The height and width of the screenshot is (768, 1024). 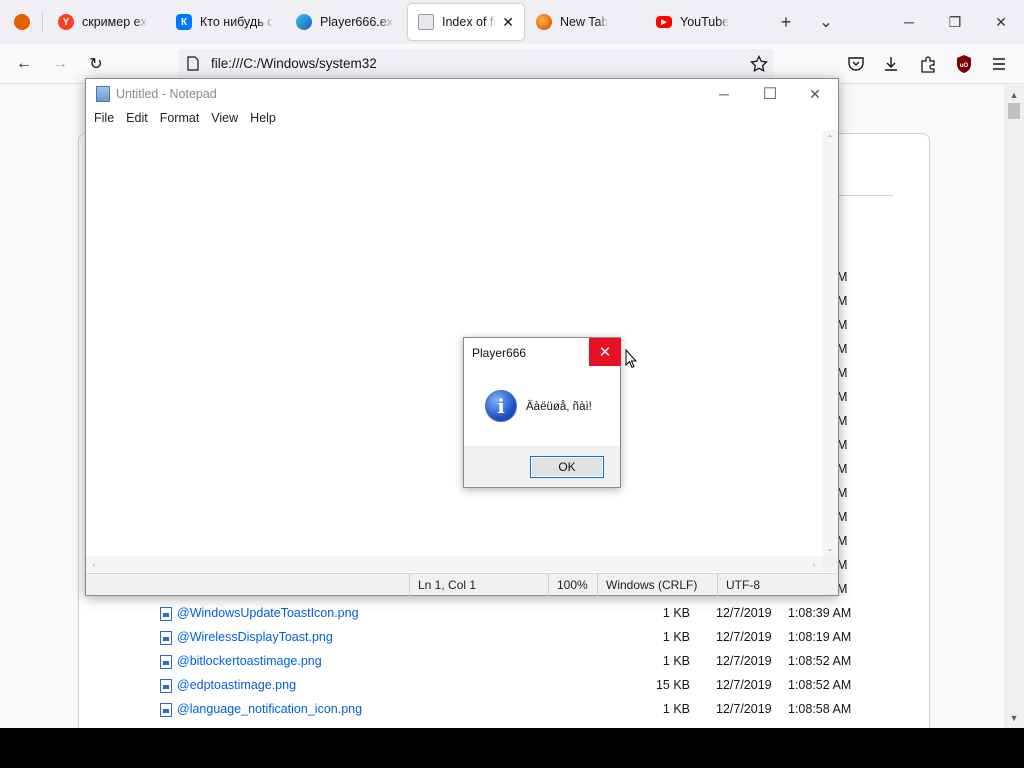 What do you see at coordinates (1014, 95) in the screenshot?
I see `scroll-up-arrow-icon: ▲` at bounding box center [1014, 95].